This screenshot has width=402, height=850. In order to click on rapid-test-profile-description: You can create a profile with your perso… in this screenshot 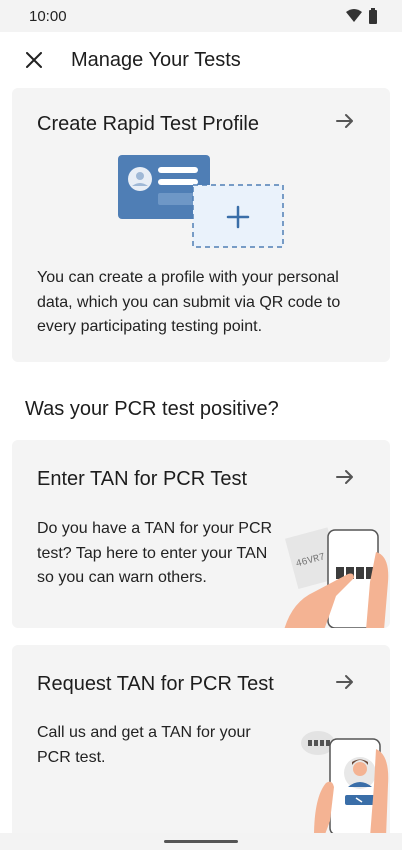, I will do `click(189, 302)`.